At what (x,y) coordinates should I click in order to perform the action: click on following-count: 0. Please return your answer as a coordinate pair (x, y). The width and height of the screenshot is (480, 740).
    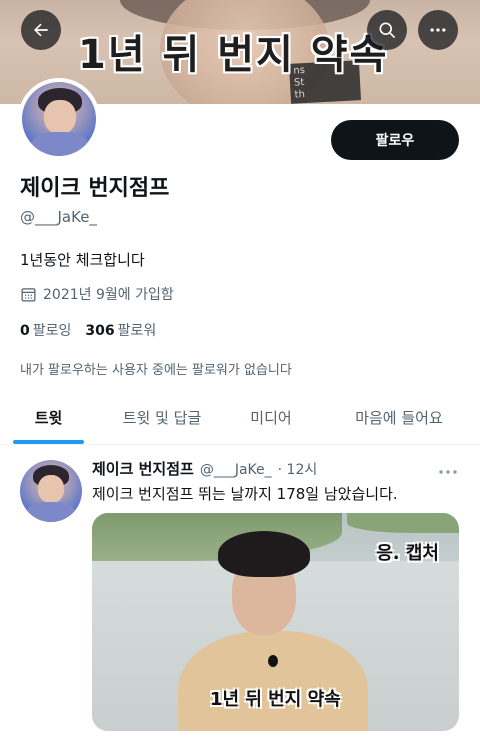
    Looking at the image, I should click on (25, 331).